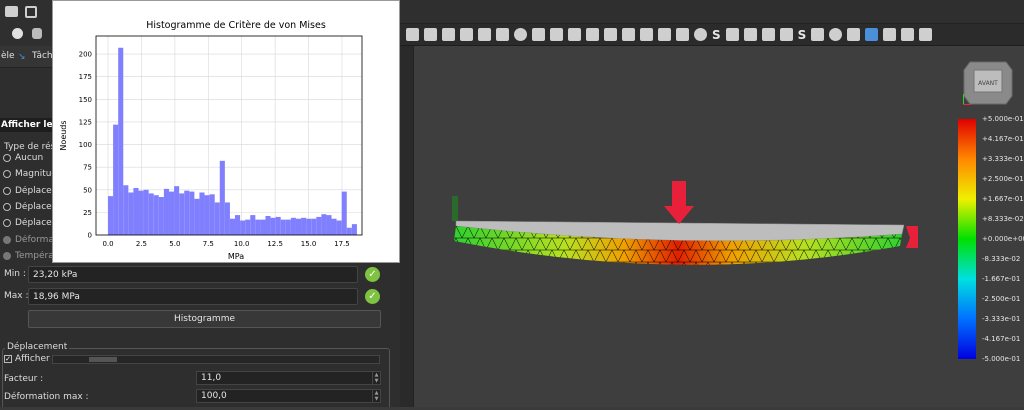  I want to click on colorbar-tick-label: +8.333e-02, so click(1003, 219).